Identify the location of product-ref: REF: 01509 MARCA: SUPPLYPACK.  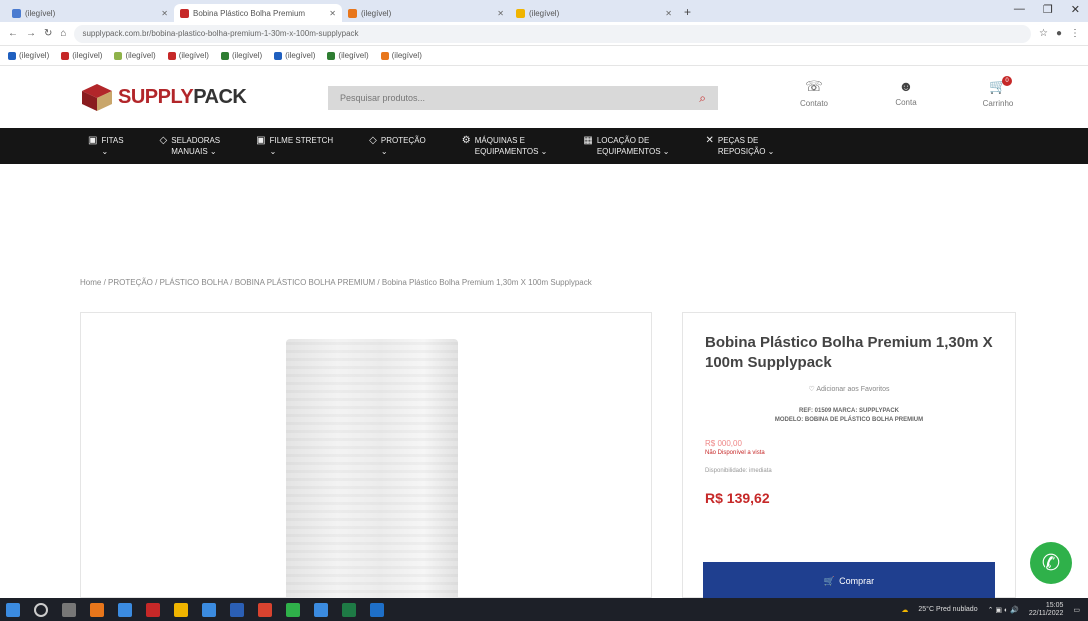
(849, 411).